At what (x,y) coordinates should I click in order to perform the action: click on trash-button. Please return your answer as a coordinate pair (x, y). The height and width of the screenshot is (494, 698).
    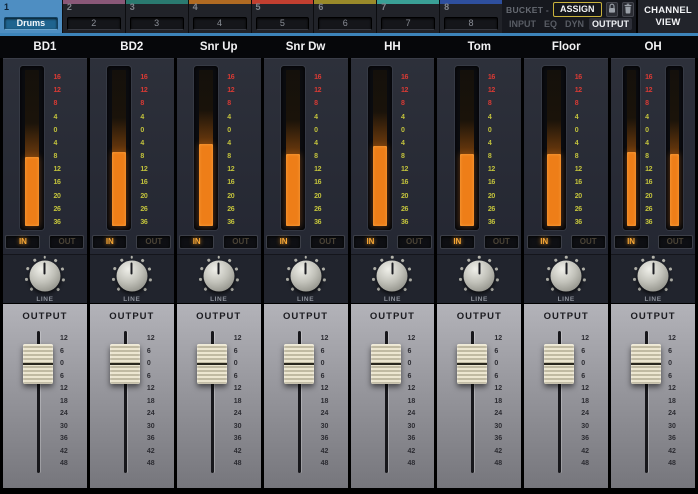
    Looking at the image, I should click on (627, 9).